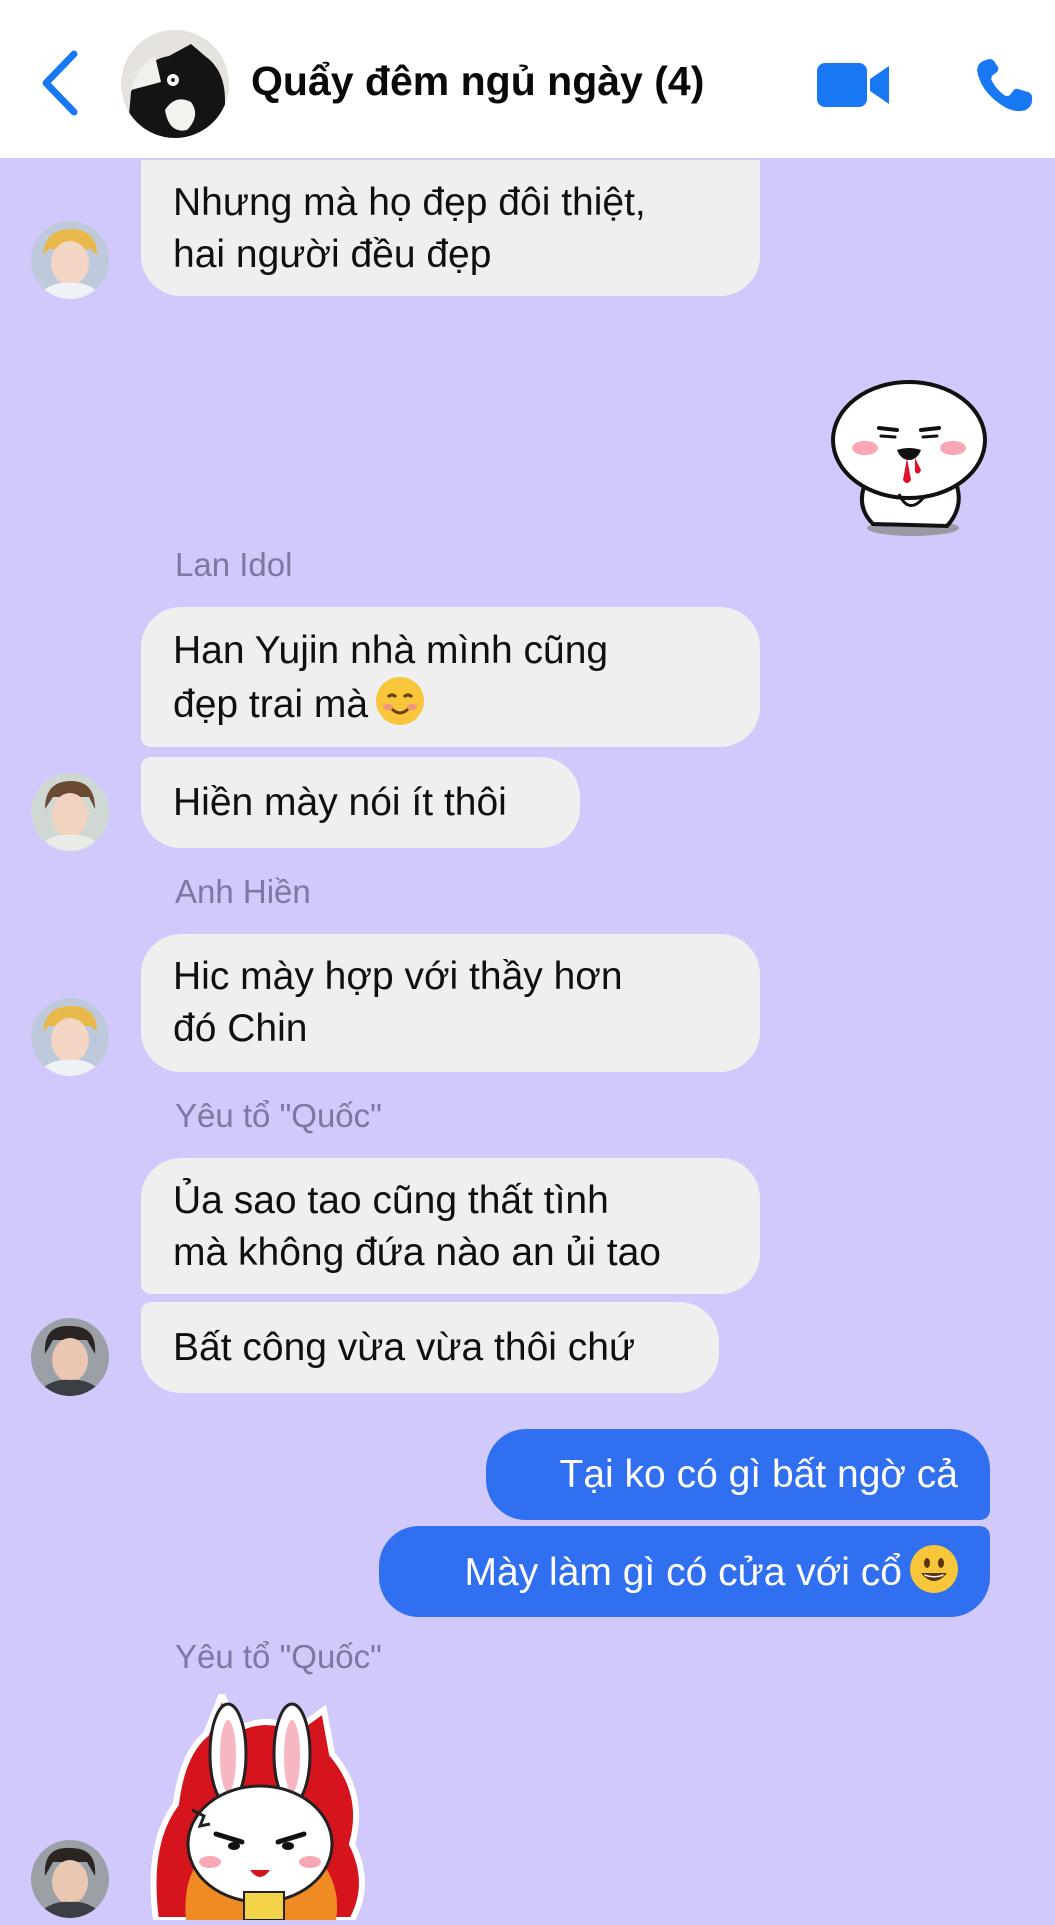  Describe the element at coordinates (261, 1804) in the screenshot. I see `angry-rabbit-sticker` at that location.